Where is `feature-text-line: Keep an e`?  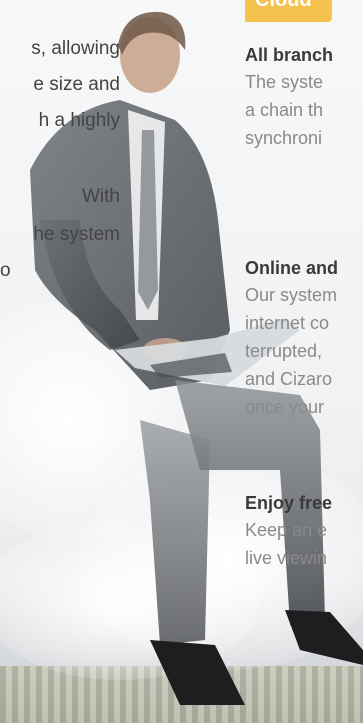
feature-text-line: Keep an e is located at coordinates (286, 530).